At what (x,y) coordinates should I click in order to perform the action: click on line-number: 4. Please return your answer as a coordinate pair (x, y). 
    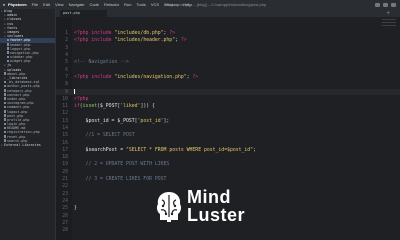
    Looking at the image, I should click on (66, 55).